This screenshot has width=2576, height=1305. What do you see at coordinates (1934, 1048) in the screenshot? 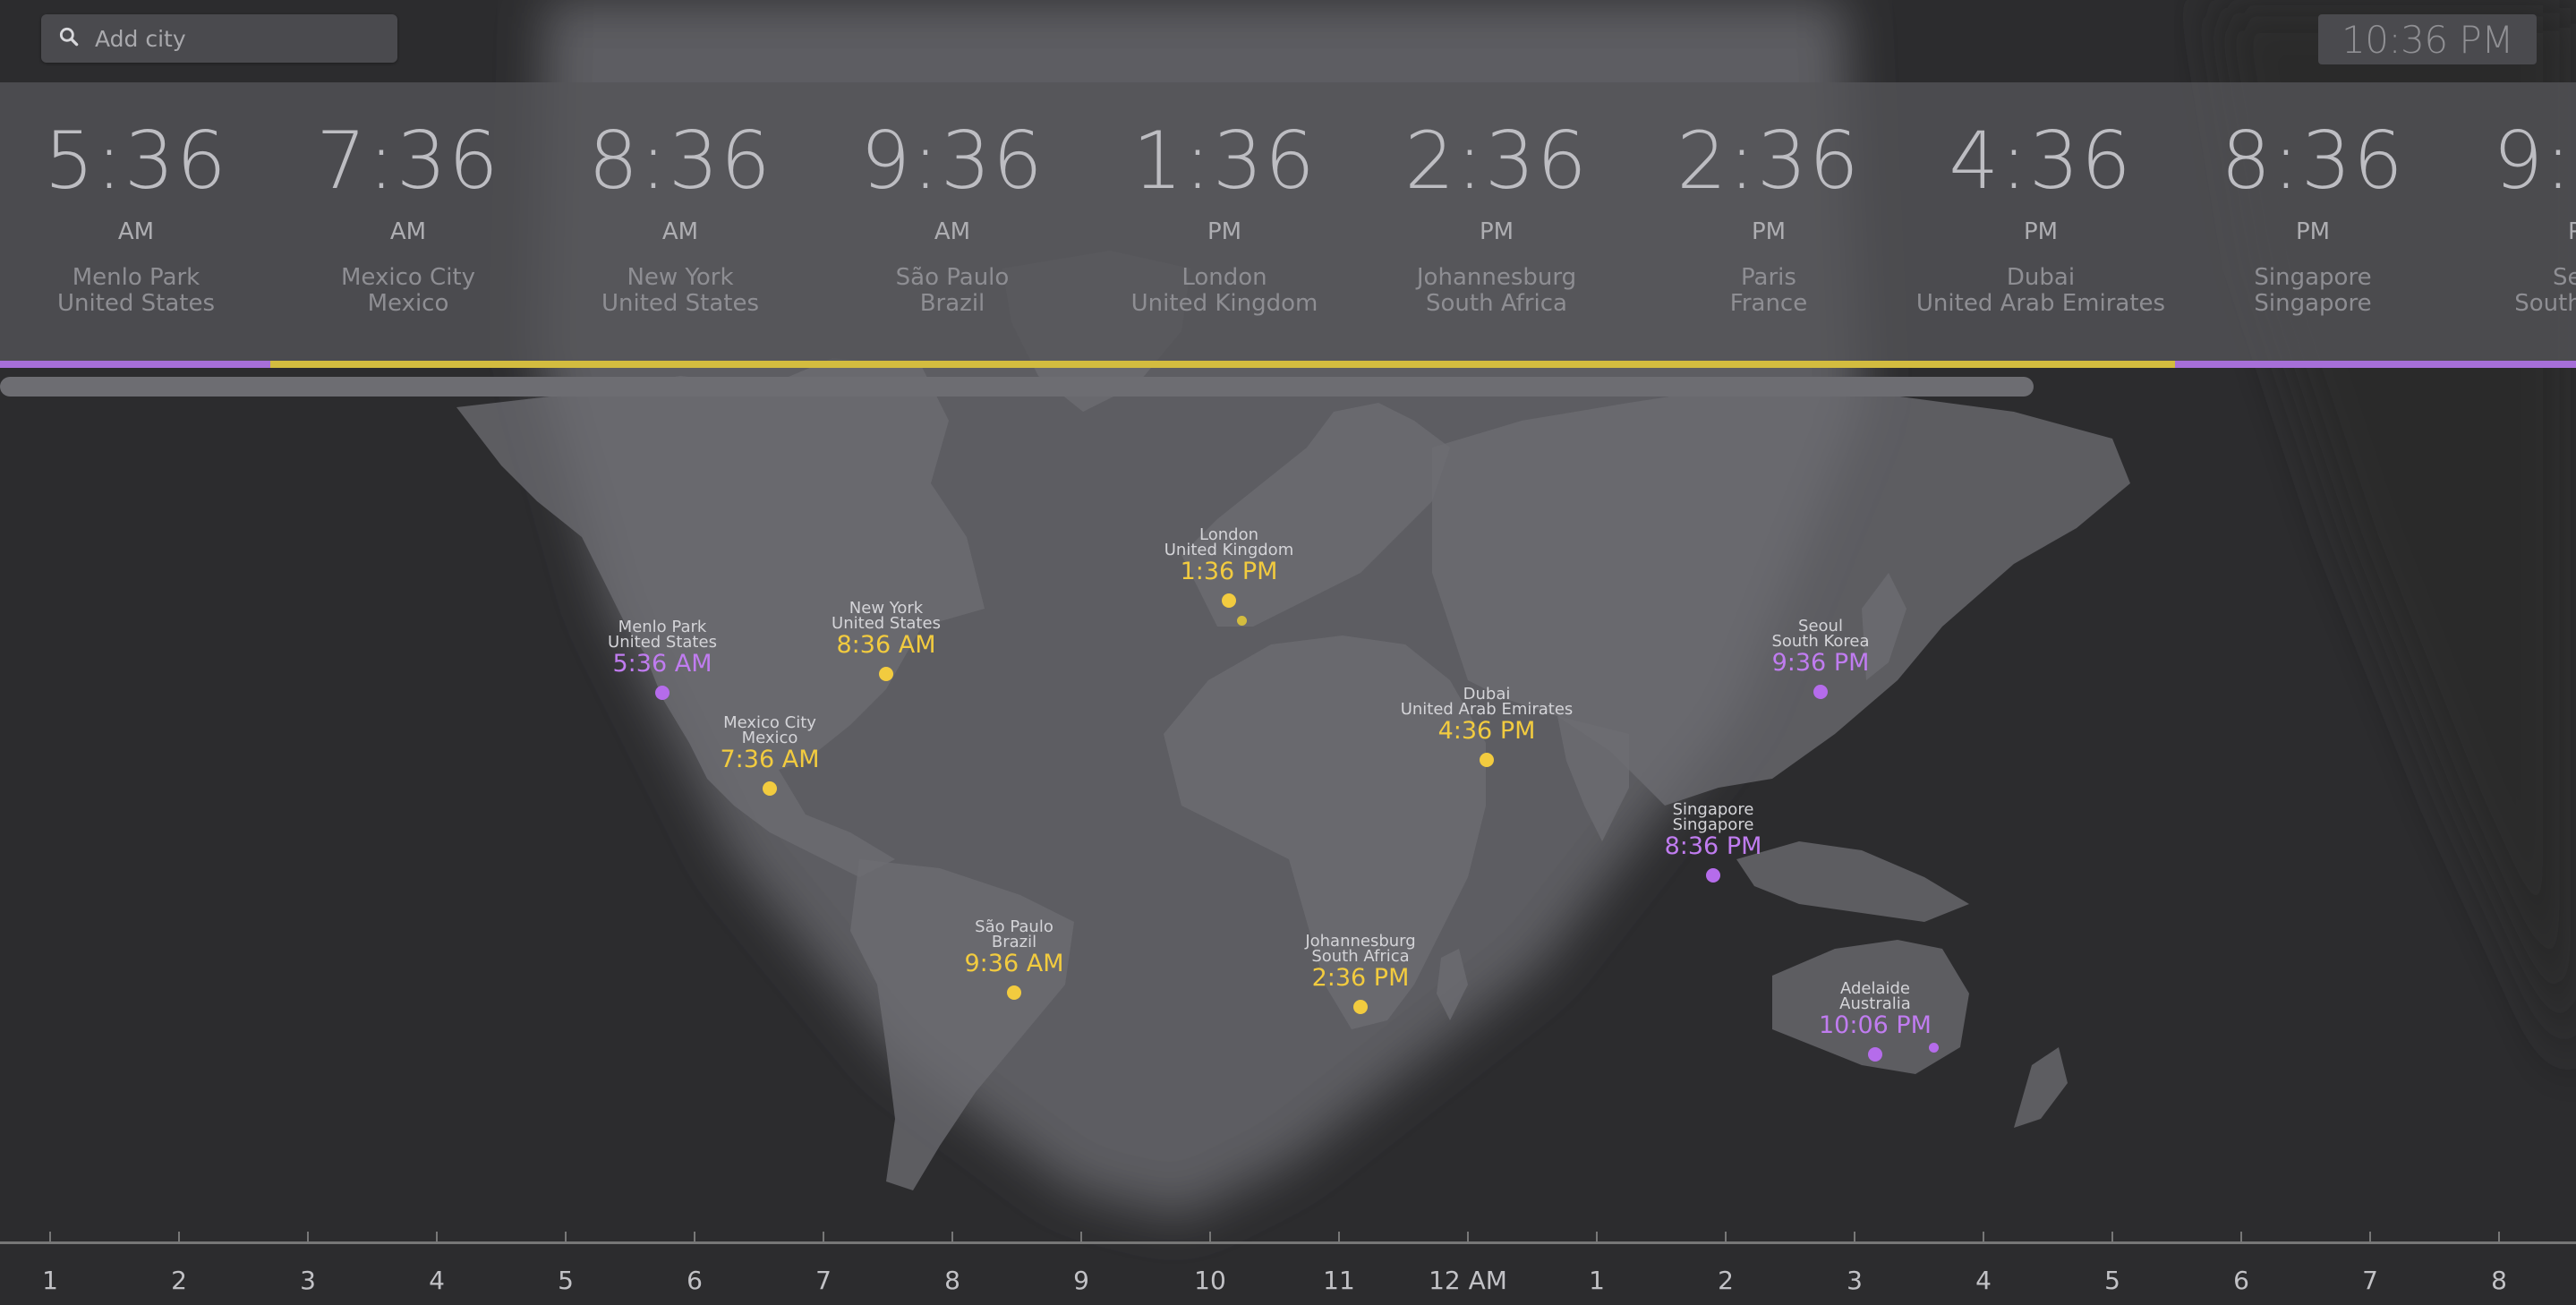
I see `map-dot-sydney` at bounding box center [1934, 1048].